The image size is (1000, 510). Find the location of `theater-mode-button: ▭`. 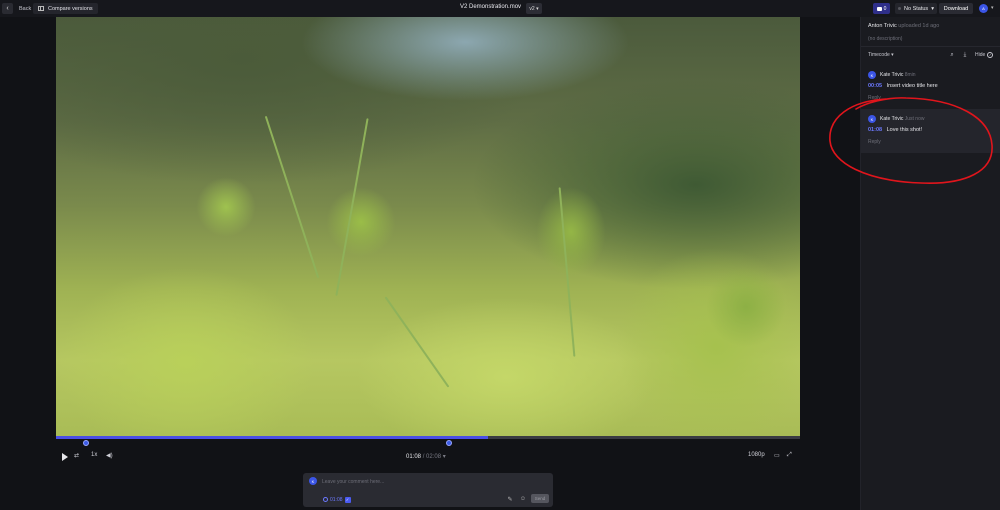

theater-mode-button: ▭ is located at coordinates (777, 455).